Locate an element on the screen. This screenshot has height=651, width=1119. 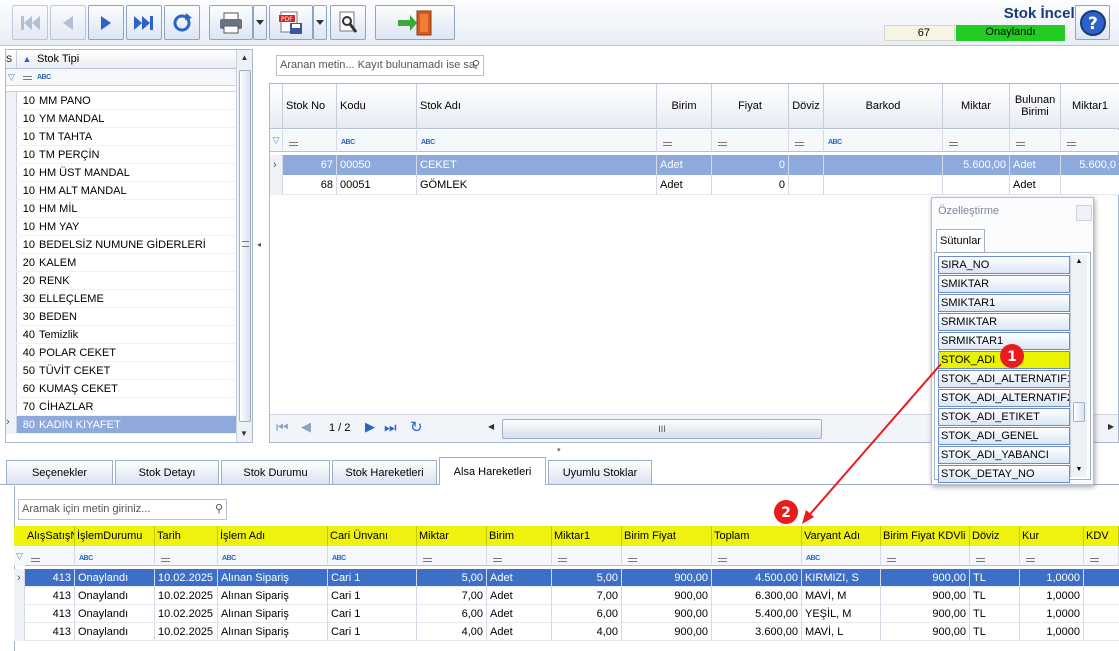
list-item: 10 HM MİL is located at coordinates (121, 209).